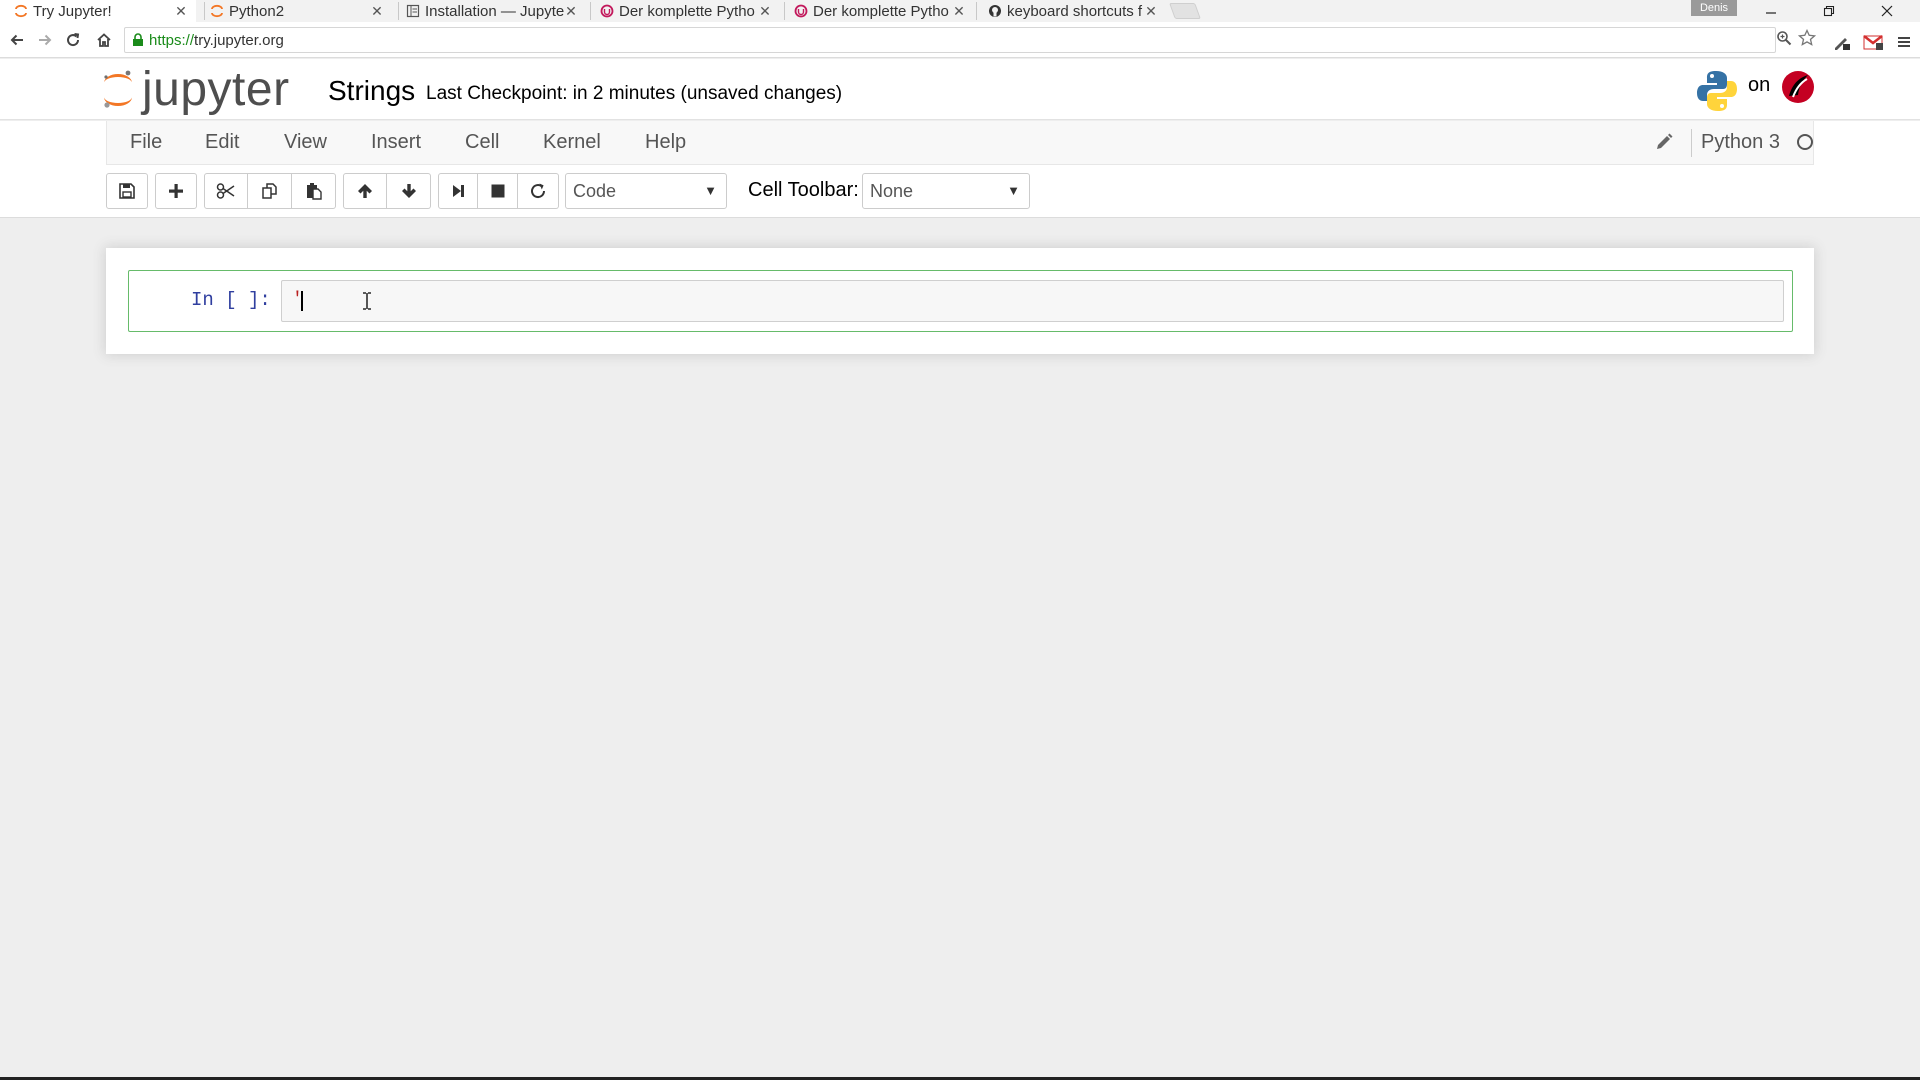 The width and height of the screenshot is (1920, 1080). What do you see at coordinates (482, 142) in the screenshot?
I see `menu-cell: Cell` at bounding box center [482, 142].